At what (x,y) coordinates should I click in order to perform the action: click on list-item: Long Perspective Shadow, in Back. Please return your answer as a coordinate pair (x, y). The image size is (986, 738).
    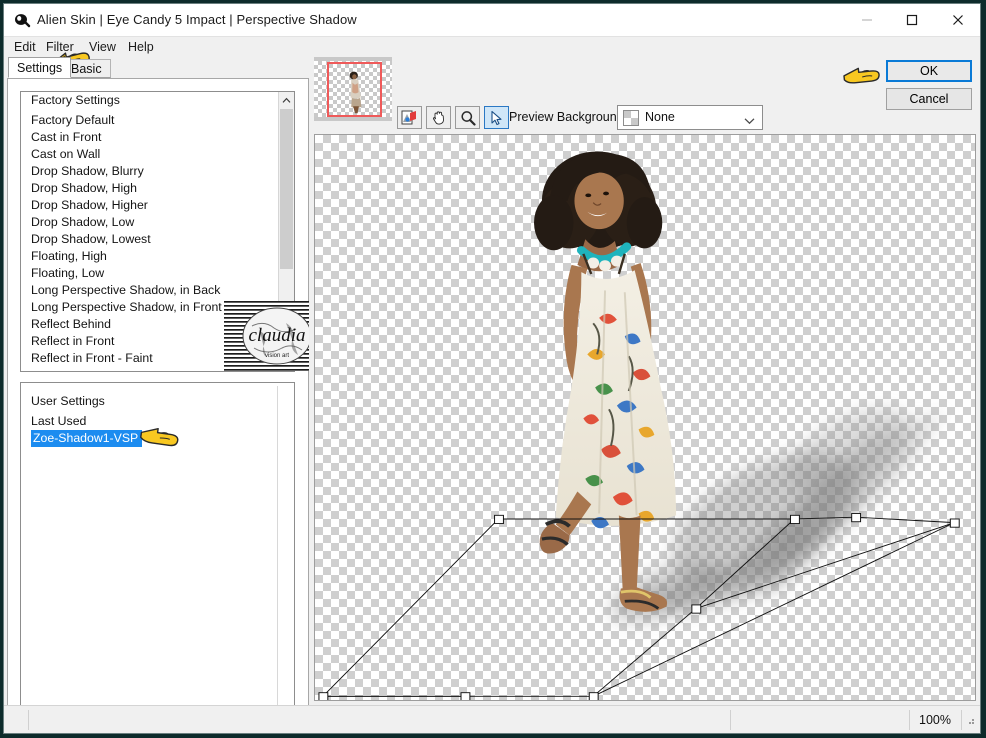
    Looking at the image, I should click on (149, 290).